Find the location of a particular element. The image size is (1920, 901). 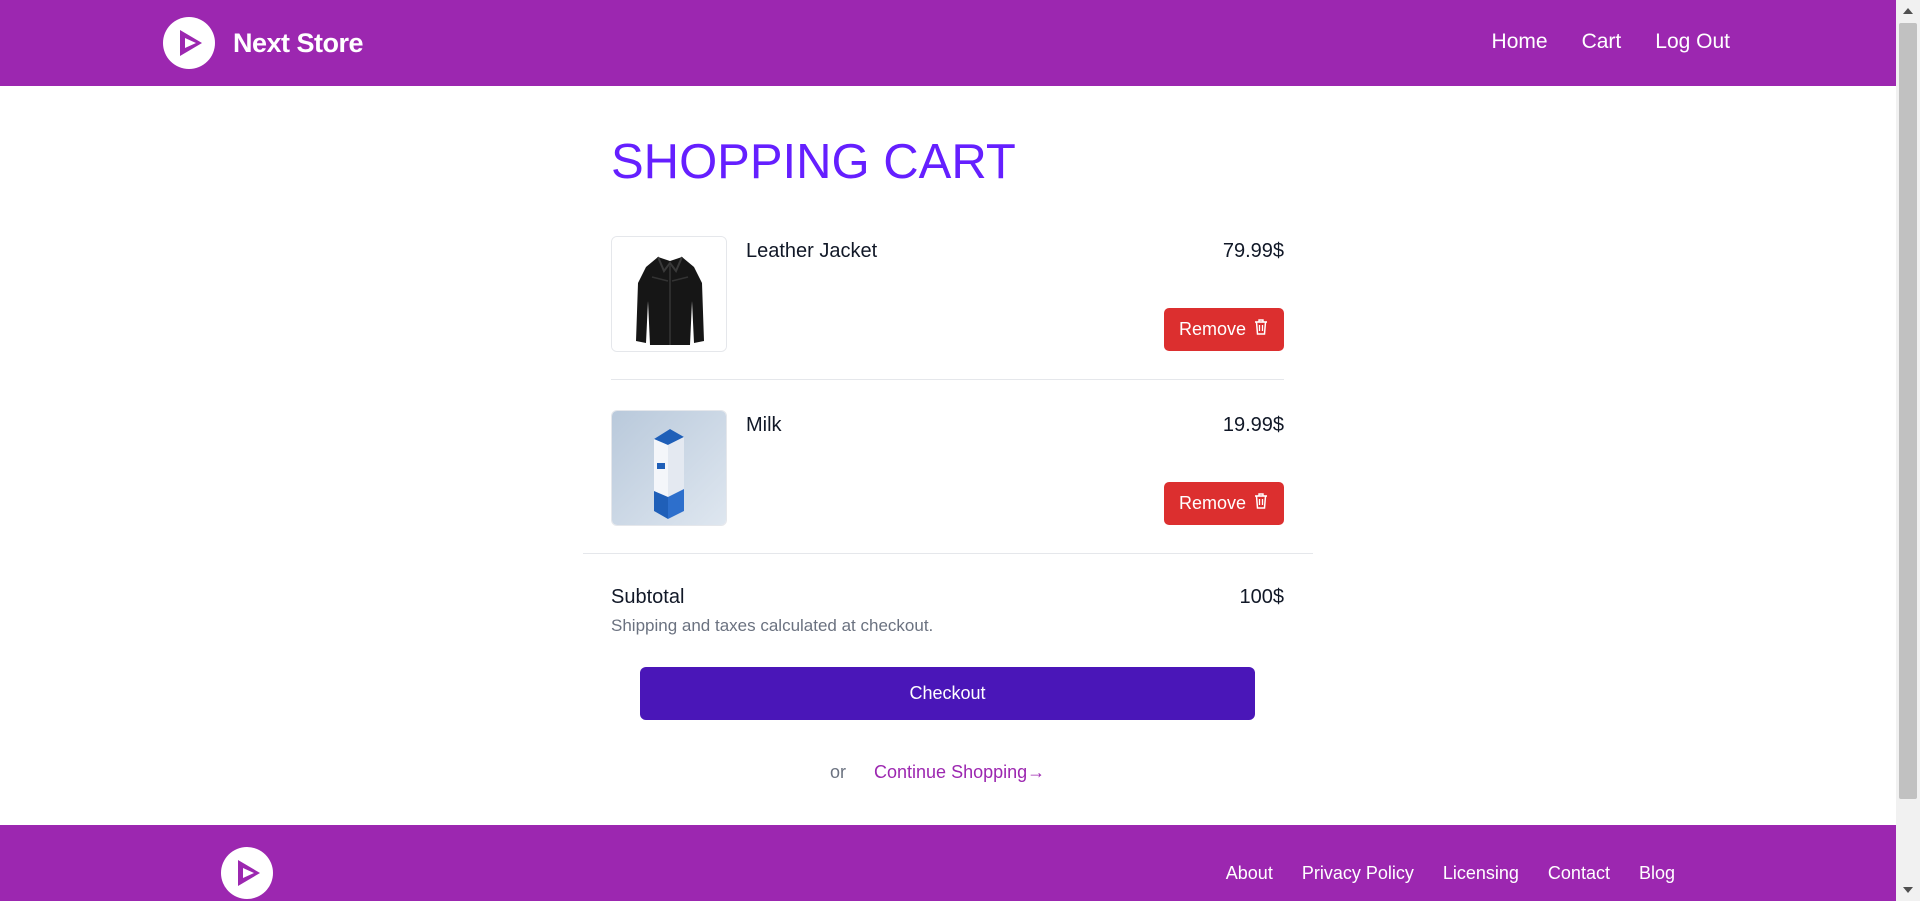

summary-divider is located at coordinates (948, 553).